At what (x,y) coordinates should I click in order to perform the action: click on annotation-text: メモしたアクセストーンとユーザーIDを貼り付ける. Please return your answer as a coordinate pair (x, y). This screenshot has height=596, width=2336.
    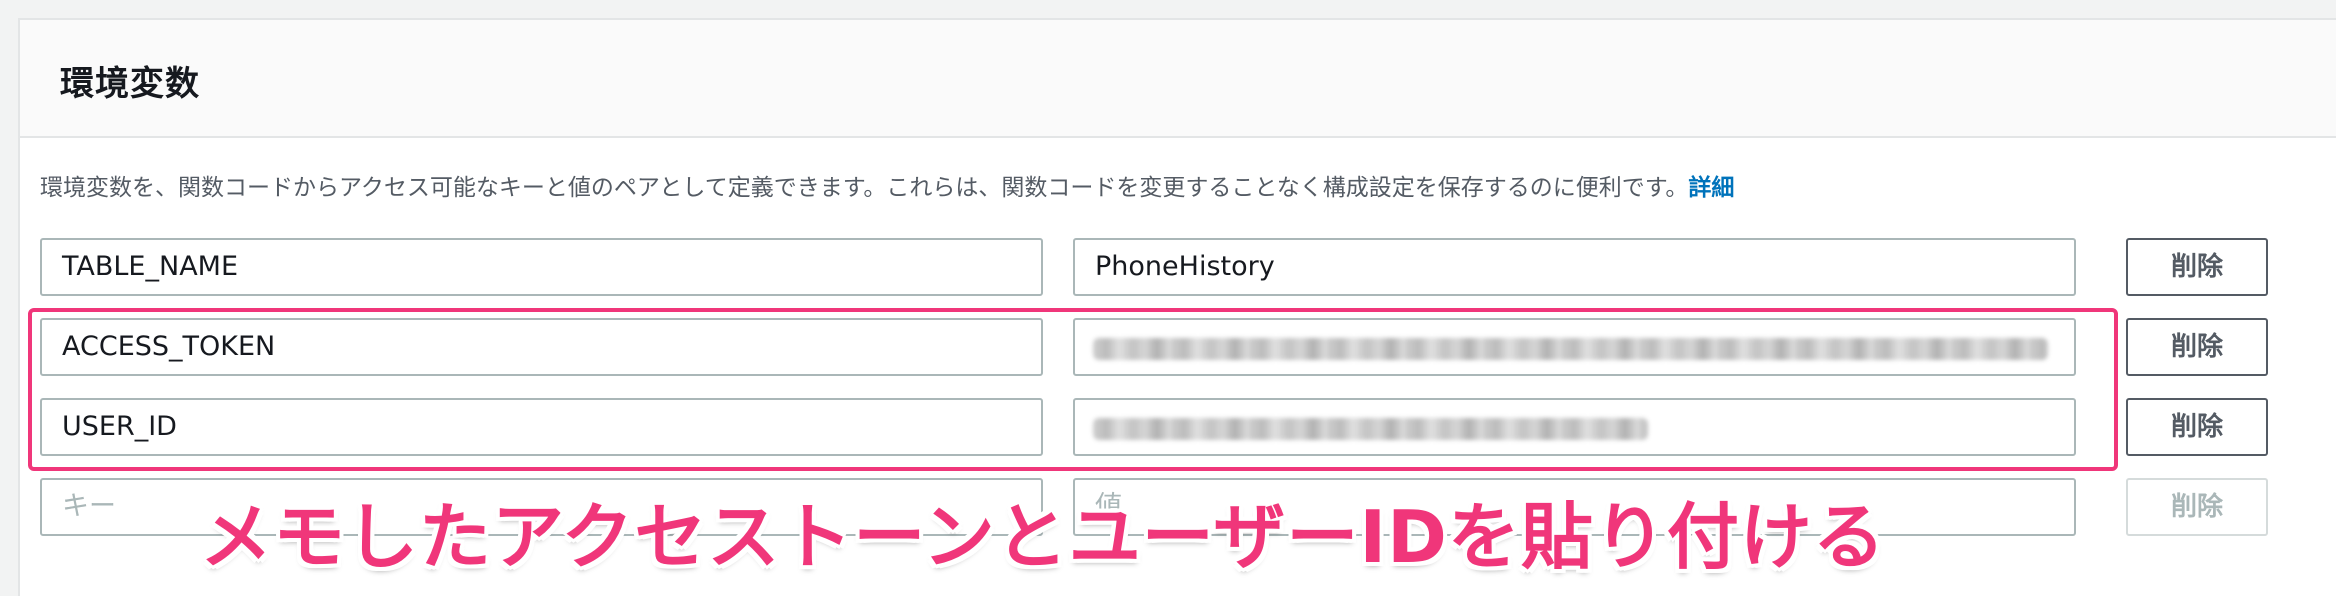
    Looking at the image, I should click on (1043, 537).